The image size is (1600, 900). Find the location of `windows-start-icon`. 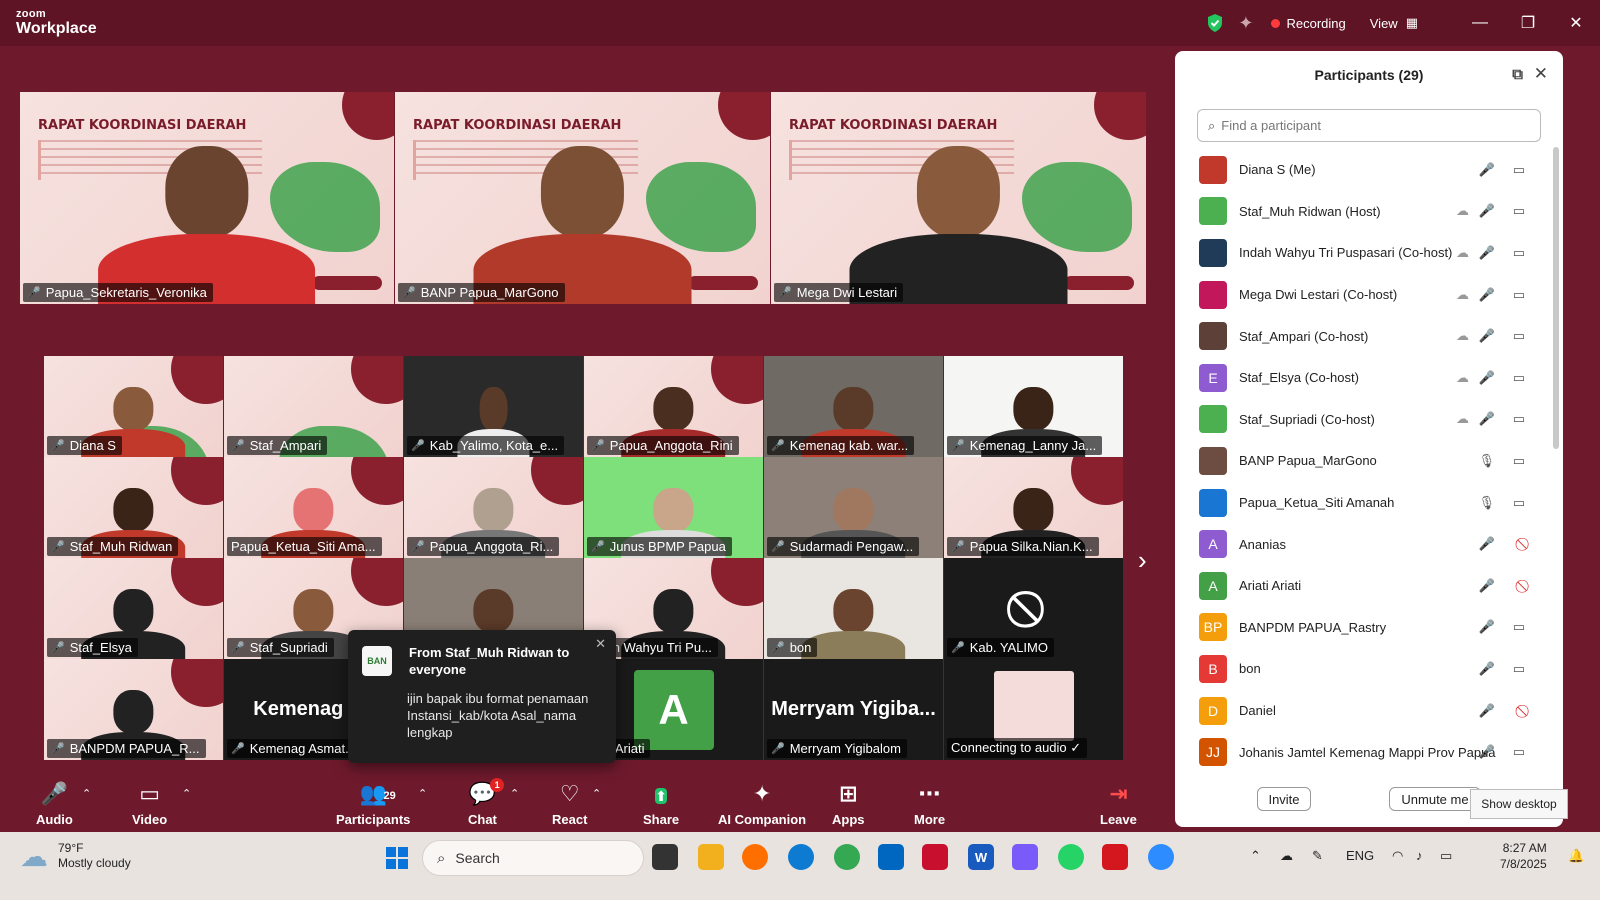

windows-start-icon is located at coordinates (397, 858).